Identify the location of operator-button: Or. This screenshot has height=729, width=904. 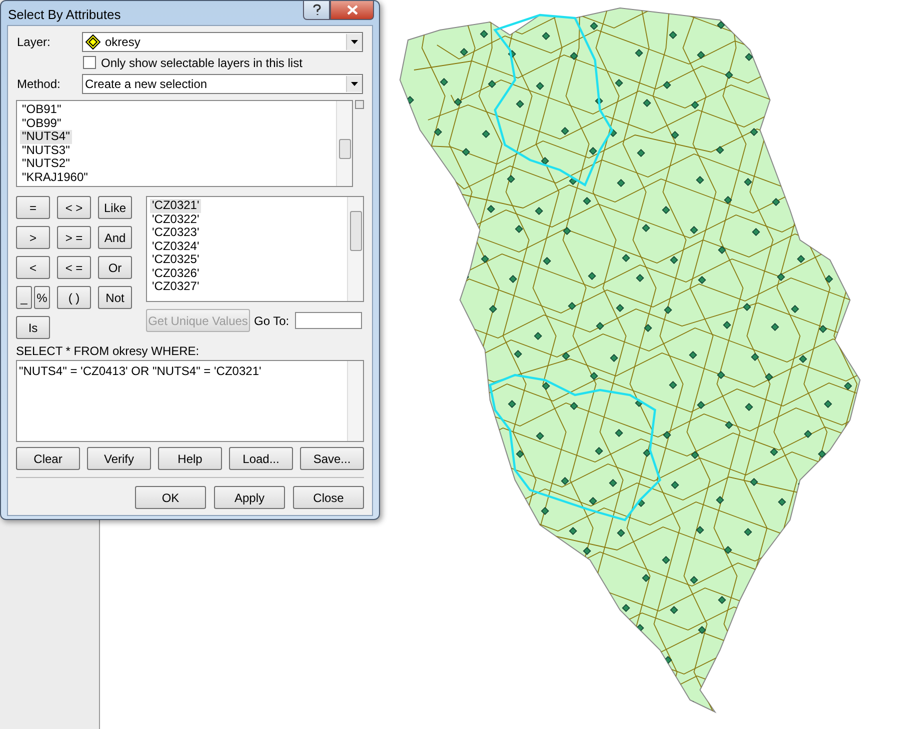
(115, 267).